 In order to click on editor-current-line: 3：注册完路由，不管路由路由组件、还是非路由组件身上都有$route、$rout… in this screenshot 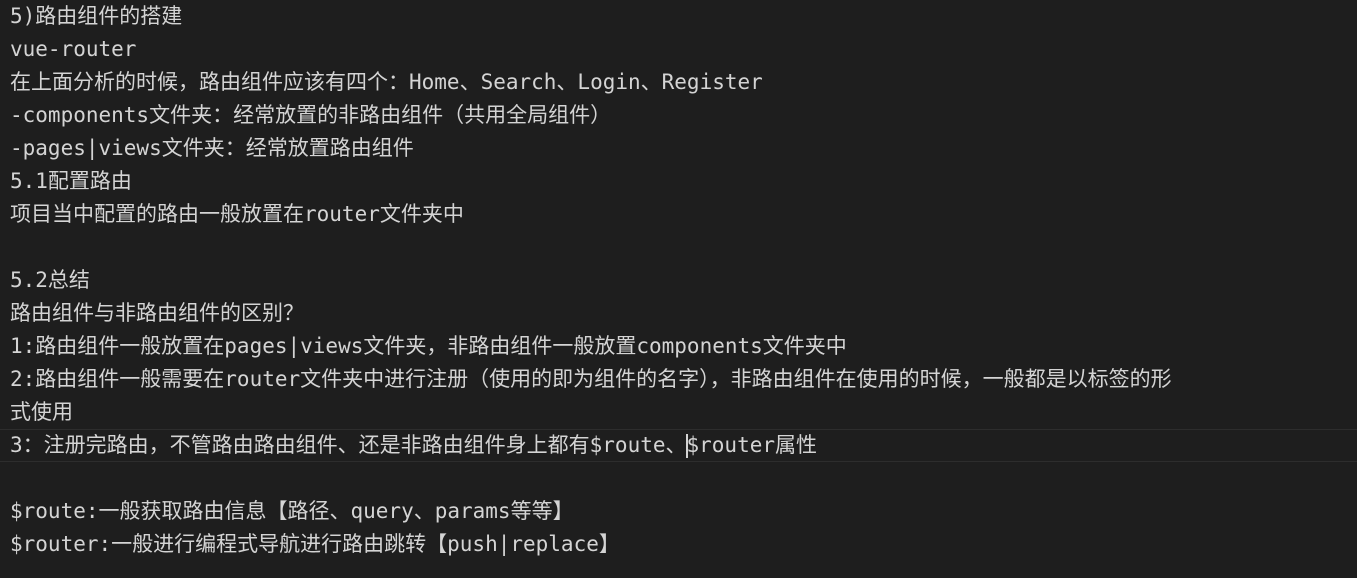, I will do `click(678, 445)`.